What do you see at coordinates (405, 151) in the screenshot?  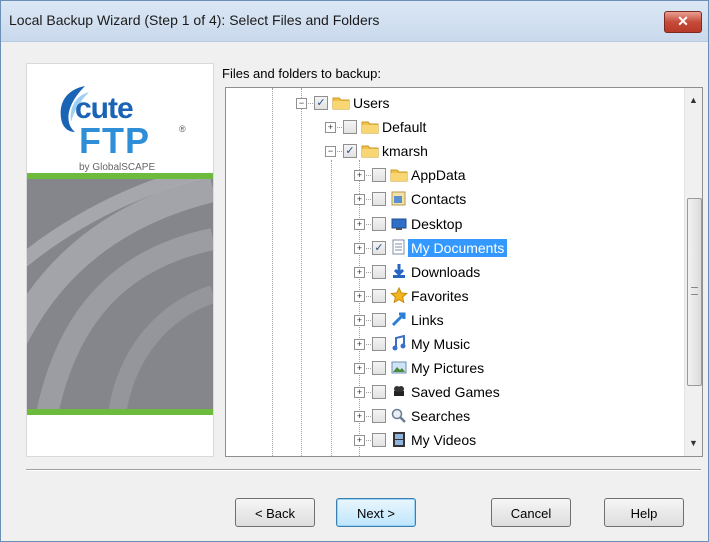 I see `tree-item-label: kmarsh` at bounding box center [405, 151].